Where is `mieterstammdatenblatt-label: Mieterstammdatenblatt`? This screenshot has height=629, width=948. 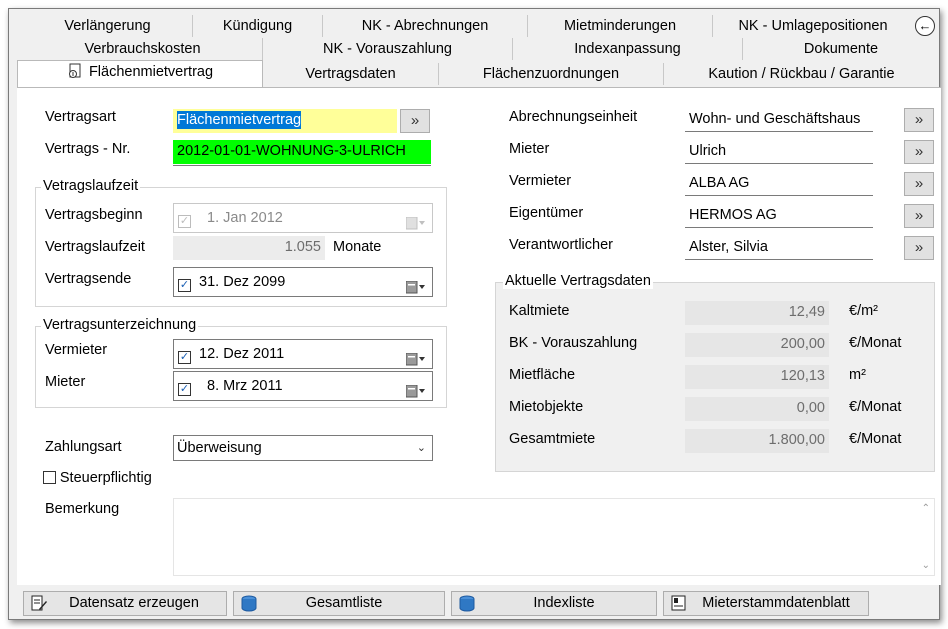 mieterstammdatenblatt-label: Mieterstammdatenblatt is located at coordinates (776, 603).